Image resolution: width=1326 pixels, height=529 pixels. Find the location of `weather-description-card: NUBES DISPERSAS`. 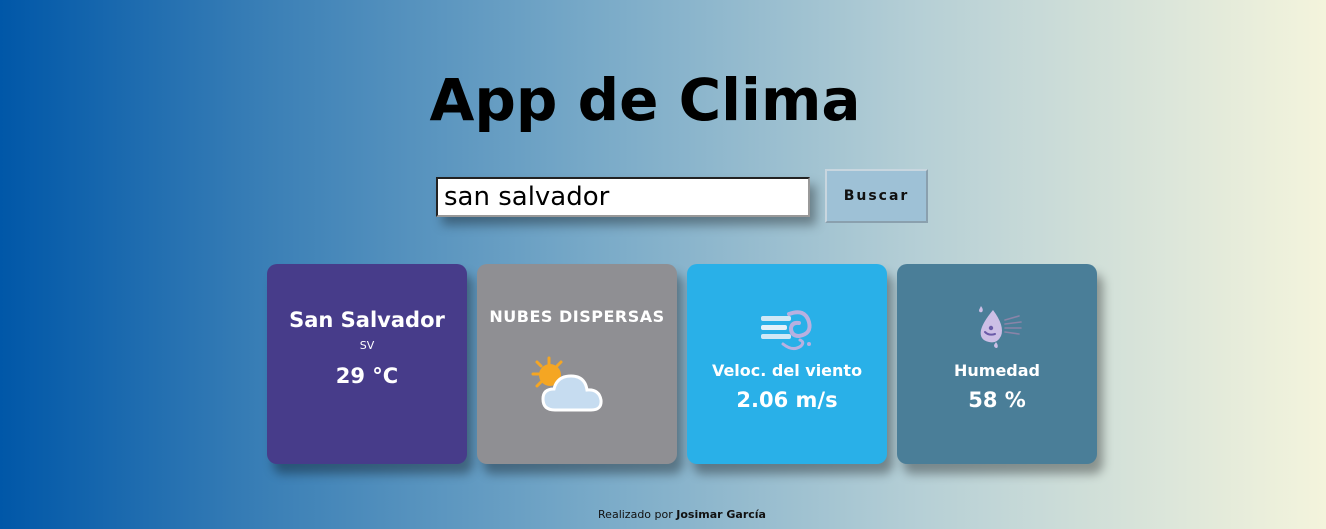

weather-description-card: NUBES DISPERSAS is located at coordinates (577, 364).